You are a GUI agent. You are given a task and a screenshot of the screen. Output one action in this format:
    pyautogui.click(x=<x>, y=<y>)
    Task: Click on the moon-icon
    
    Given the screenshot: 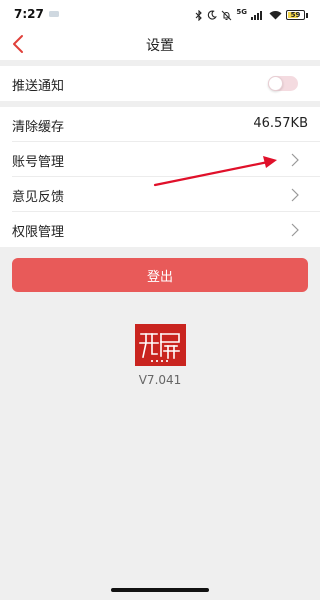 What is the action you would take?
    pyautogui.click(x=213, y=15)
    